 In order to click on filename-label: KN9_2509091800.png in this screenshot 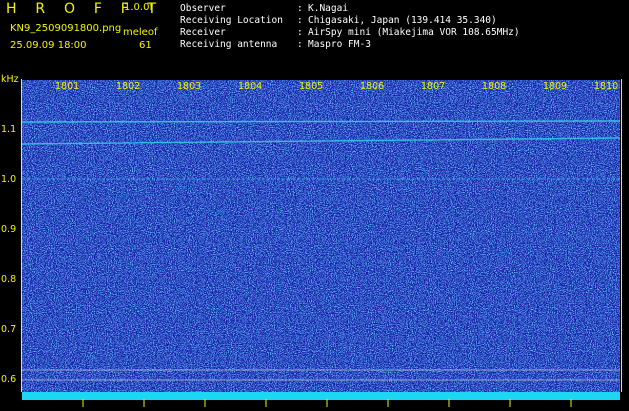, I will do `click(66, 28)`.